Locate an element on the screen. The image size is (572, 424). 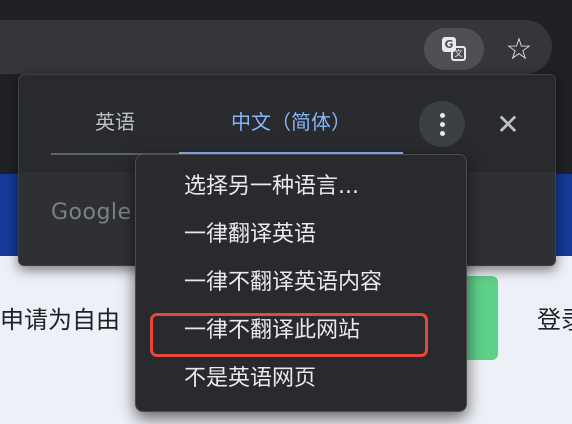
close-button: ✕ is located at coordinates (508, 124).